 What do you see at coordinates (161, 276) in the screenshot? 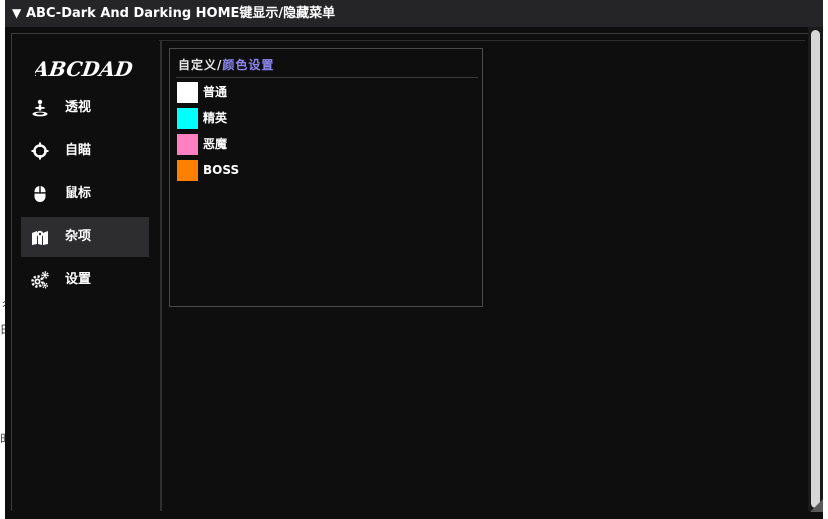
I see `sidebar-divider` at bounding box center [161, 276].